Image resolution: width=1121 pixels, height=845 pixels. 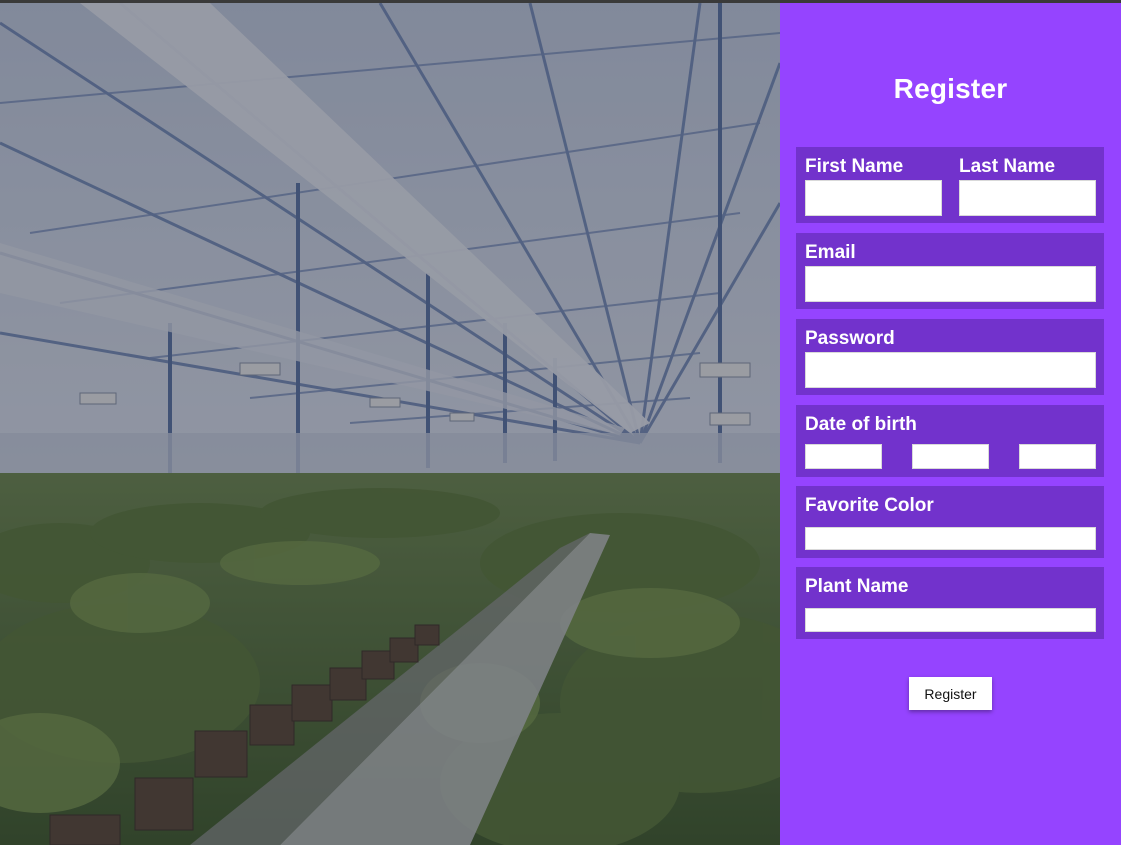 What do you see at coordinates (861, 424) in the screenshot?
I see `date-of-birth-label: Date of birth` at bounding box center [861, 424].